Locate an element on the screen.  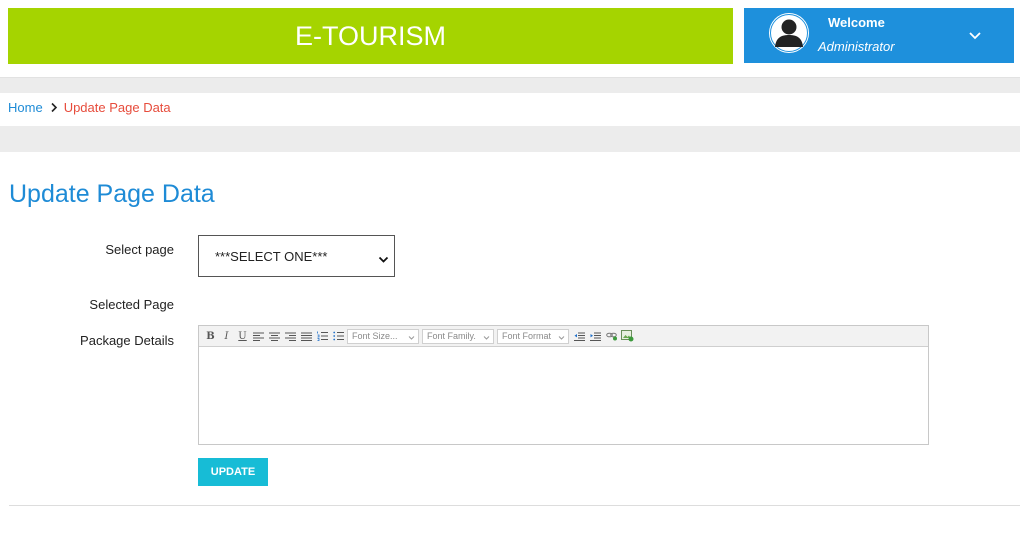
breadcrumb: Home Update Page Data is located at coordinates (89, 107).